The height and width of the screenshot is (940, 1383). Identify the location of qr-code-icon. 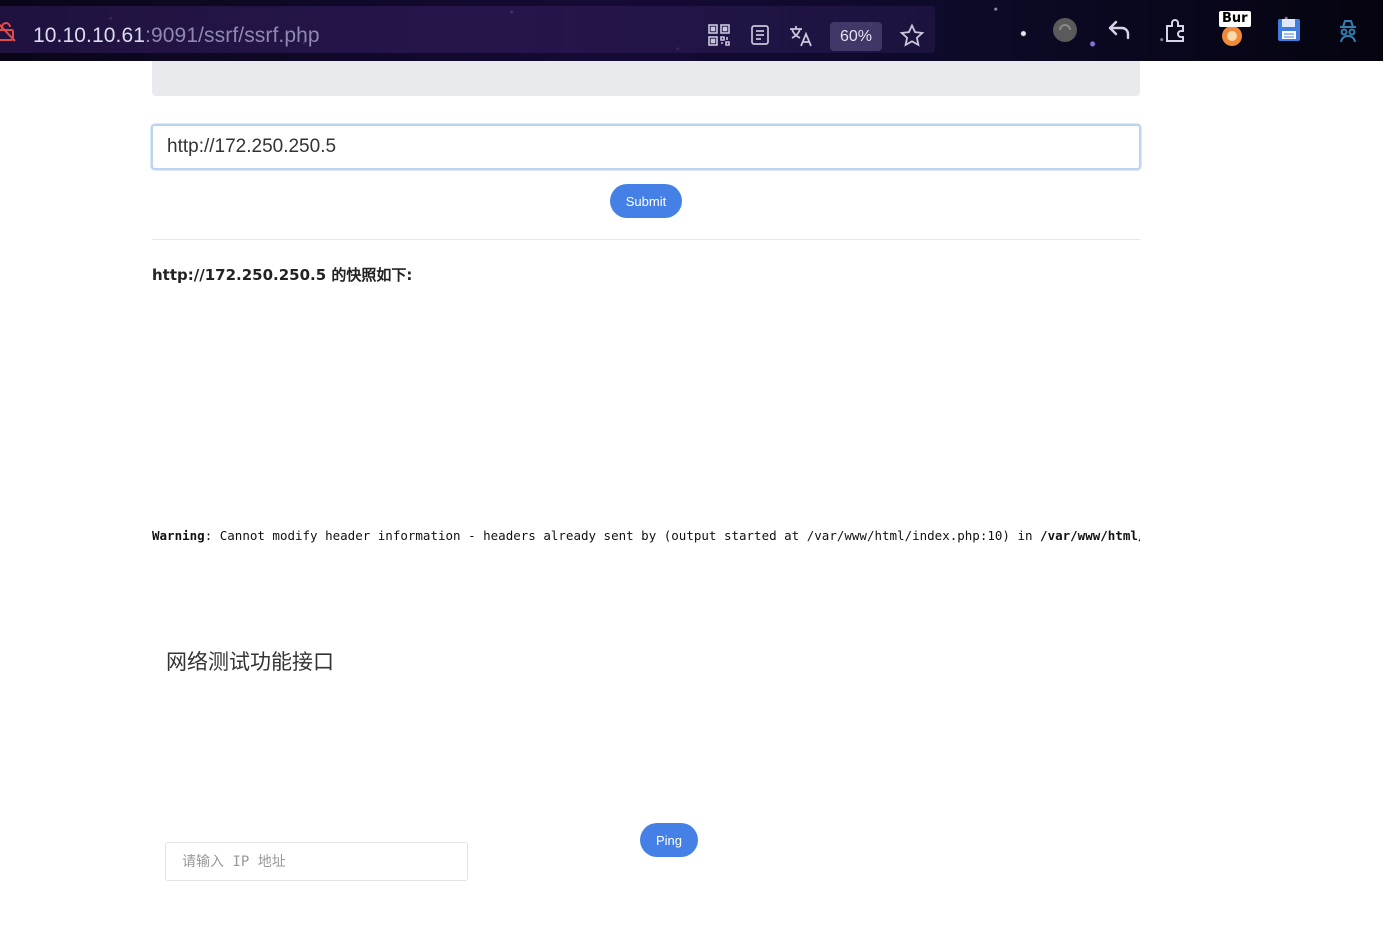
(720, 36).